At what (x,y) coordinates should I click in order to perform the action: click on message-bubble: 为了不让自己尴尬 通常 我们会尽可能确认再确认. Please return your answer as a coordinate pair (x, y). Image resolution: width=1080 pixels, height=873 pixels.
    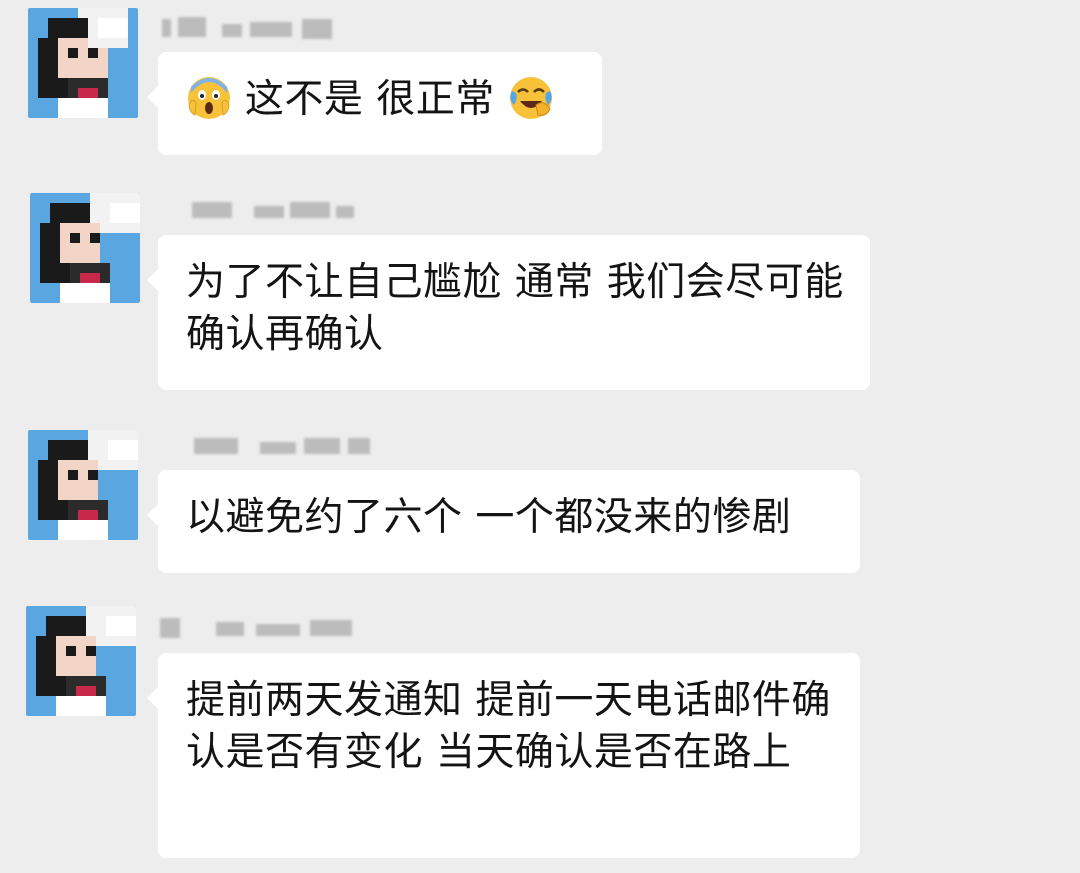
    Looking at the image, I should click on (508, 312).